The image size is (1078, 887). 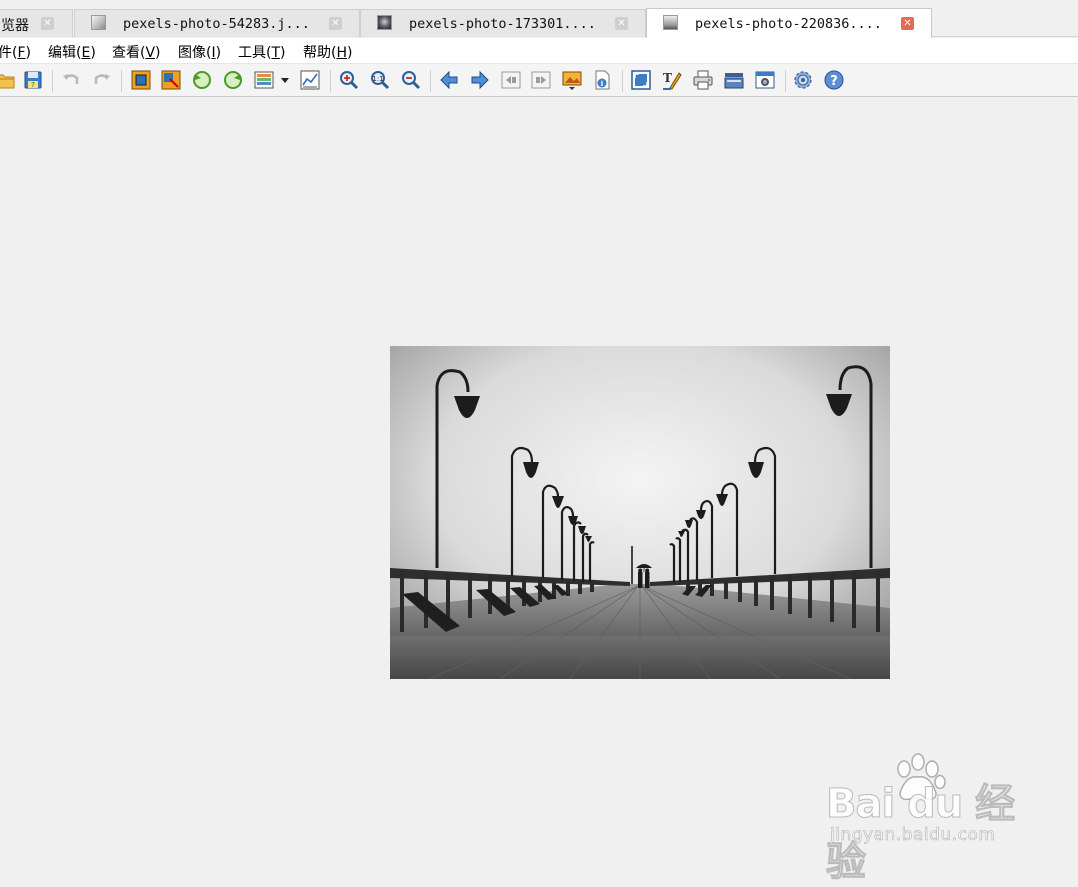 What do you see at coordinates (703, 80) in the screenshot?
I see `print-icon` at bounding box center [703, 80].